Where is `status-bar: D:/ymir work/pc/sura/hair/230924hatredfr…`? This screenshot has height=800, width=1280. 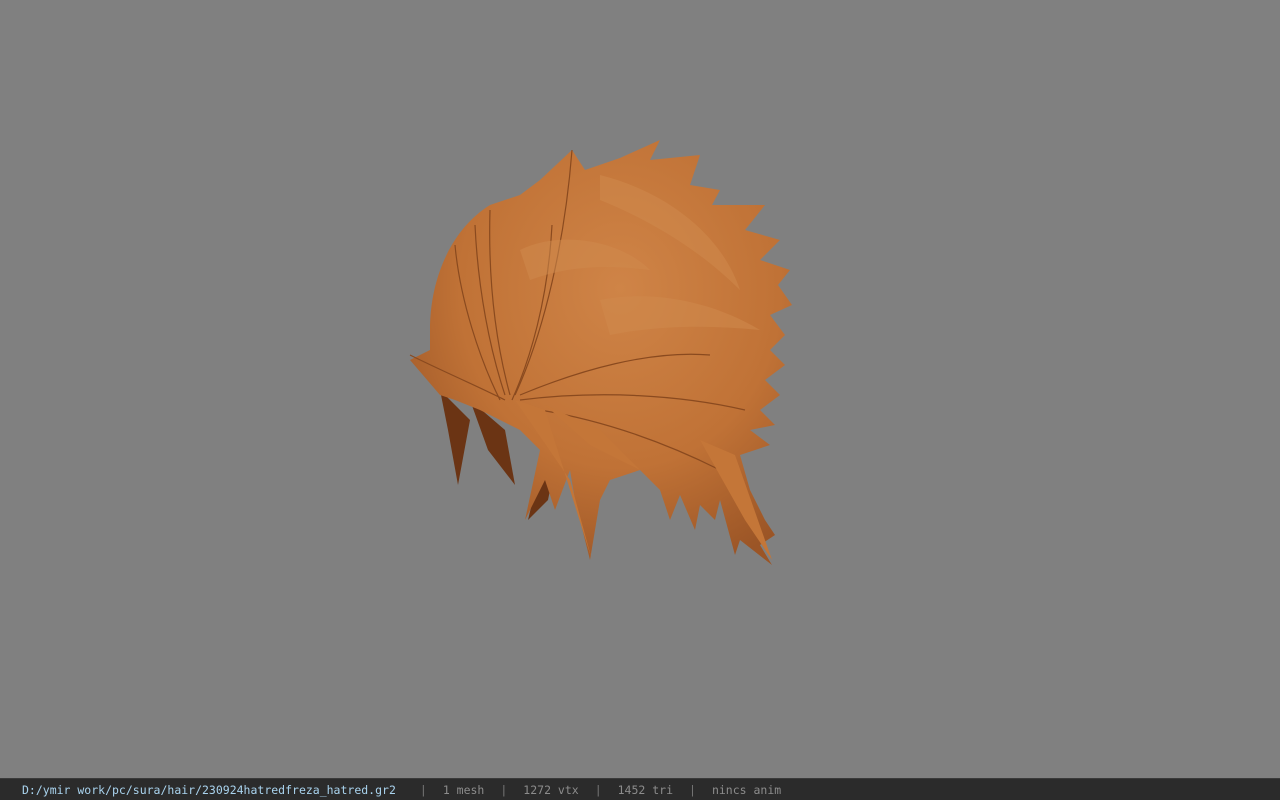 status-bar: D:/ymir work/pc/sura/hair/230924hatredfr… is located at coordinates (640, 789).